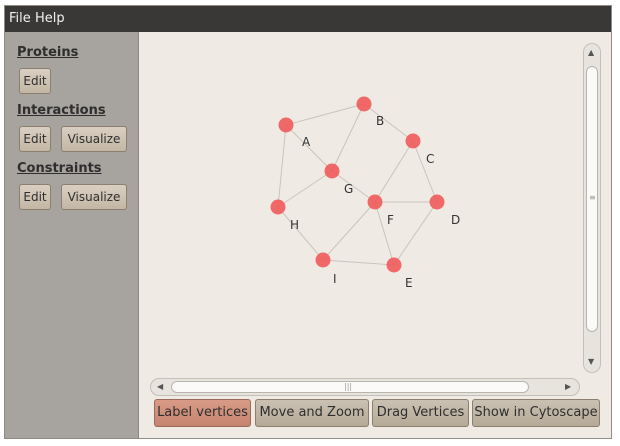 The image size is (620, 446). Describe the element at coordinates (591, 361) in the screenshot. I see `scroll-down-arrow-icon: ▼` at that location.